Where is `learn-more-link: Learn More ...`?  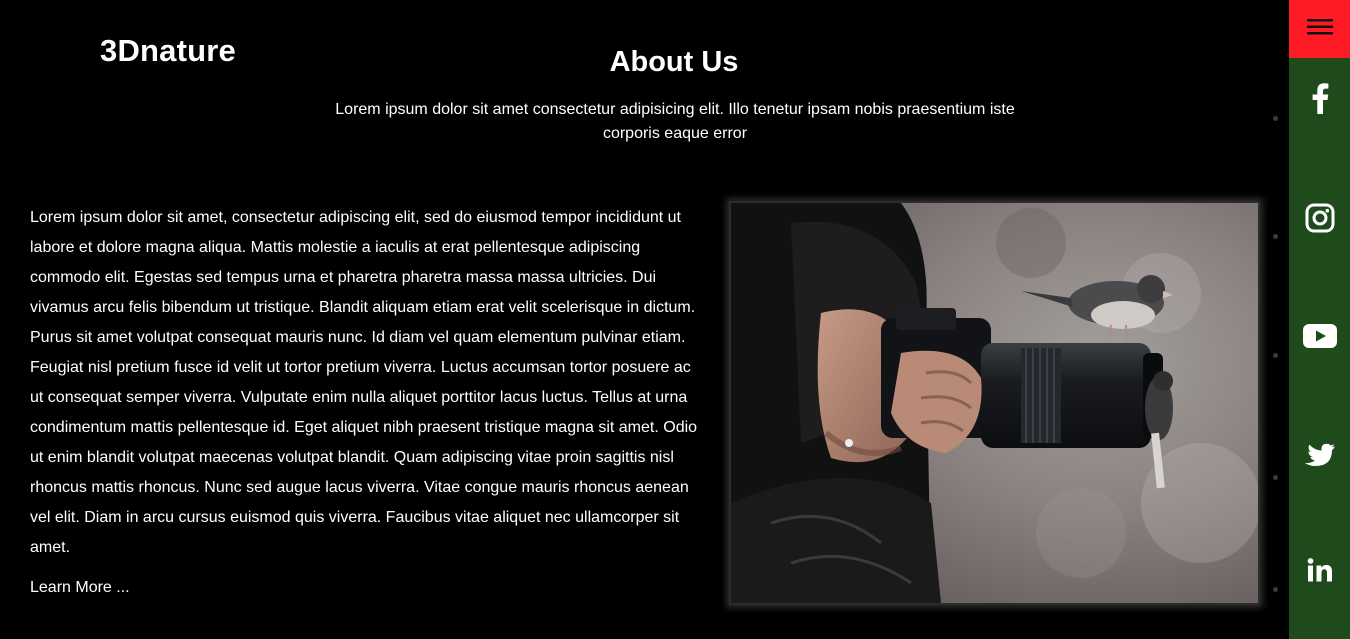 learn-more-link: Learn More ... is located at coordinates (80, 588).